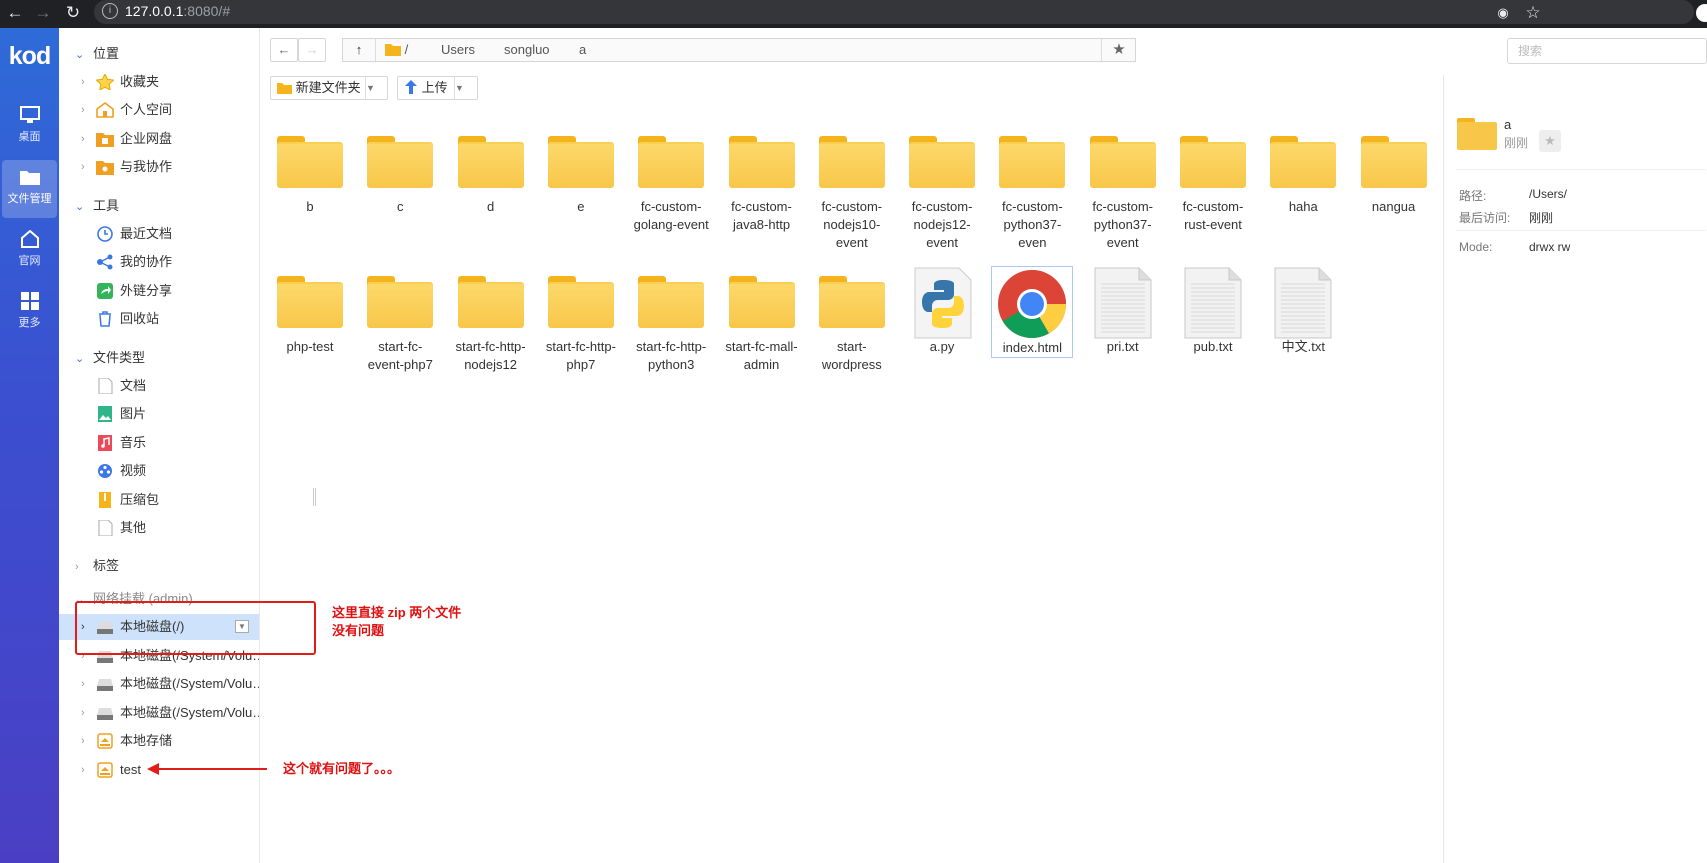 This screenshot has height=863, width=1707. I want to click on tree-item-my-collab: 我的协作, so click(159, 262).